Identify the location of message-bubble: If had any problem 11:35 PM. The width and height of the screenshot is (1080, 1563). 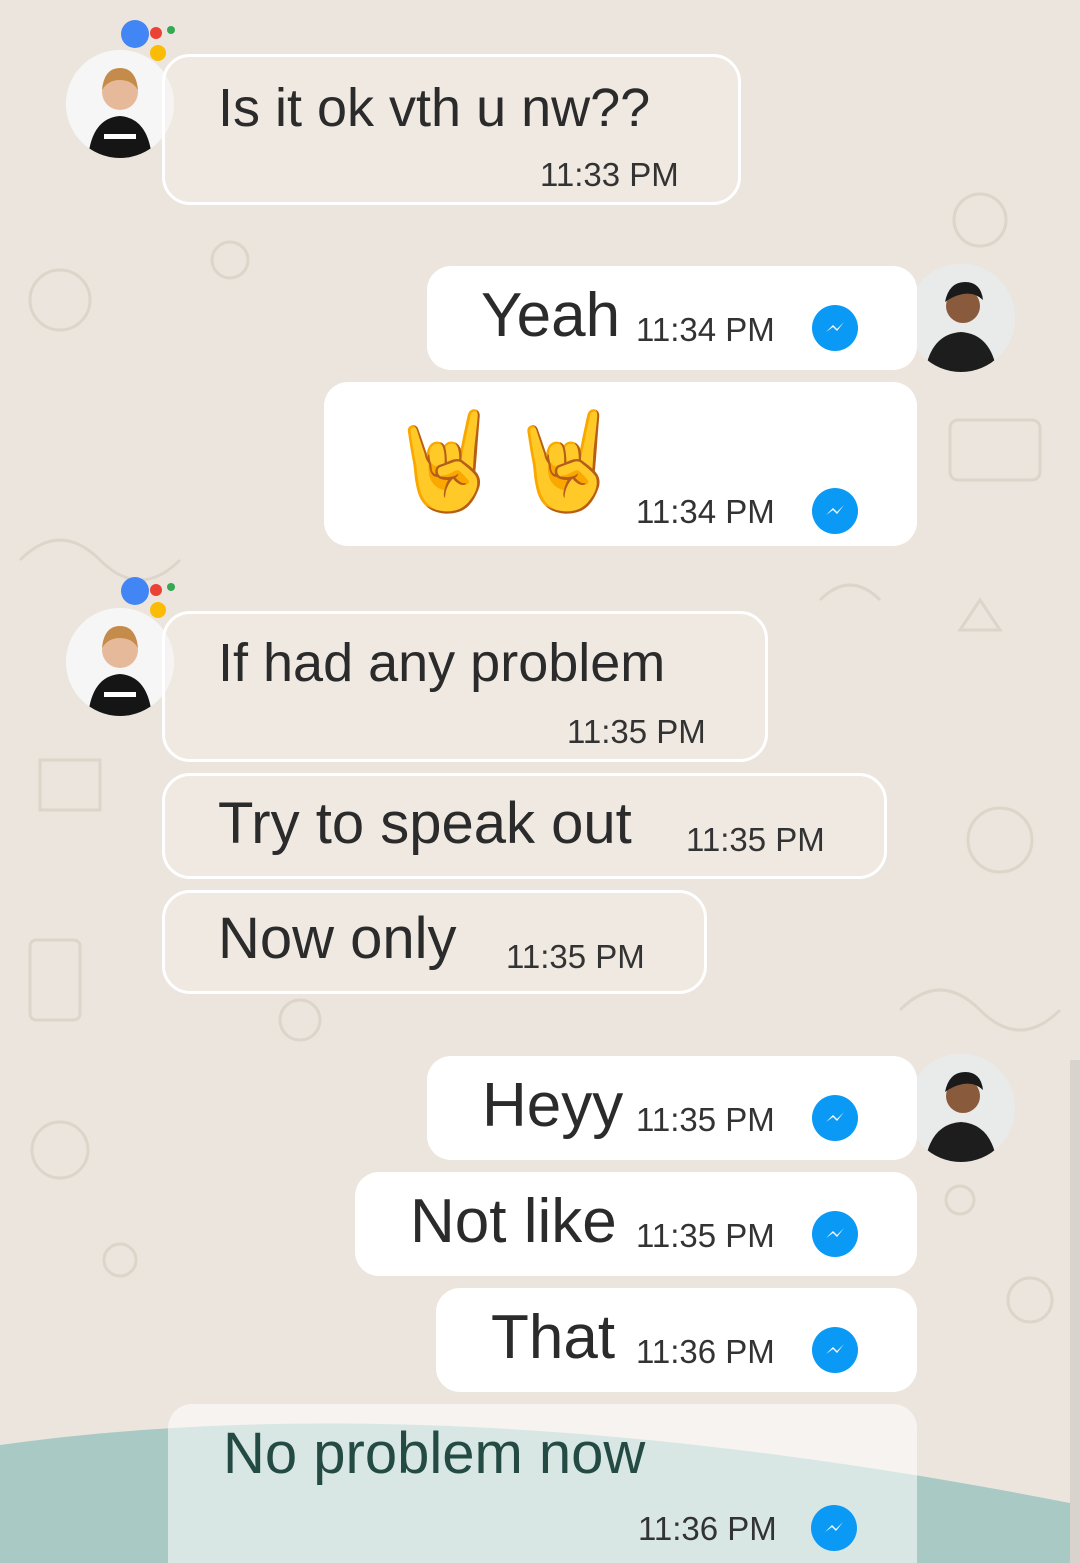
(465, 686).